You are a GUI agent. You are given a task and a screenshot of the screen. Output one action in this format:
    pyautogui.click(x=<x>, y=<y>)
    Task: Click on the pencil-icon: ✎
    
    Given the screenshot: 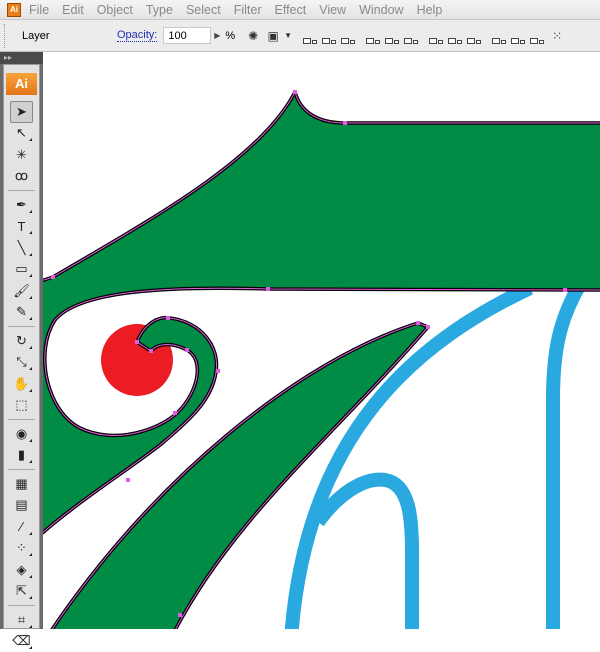 What is the action you would take?
    pyautogui.click(x=21, y=312)
    